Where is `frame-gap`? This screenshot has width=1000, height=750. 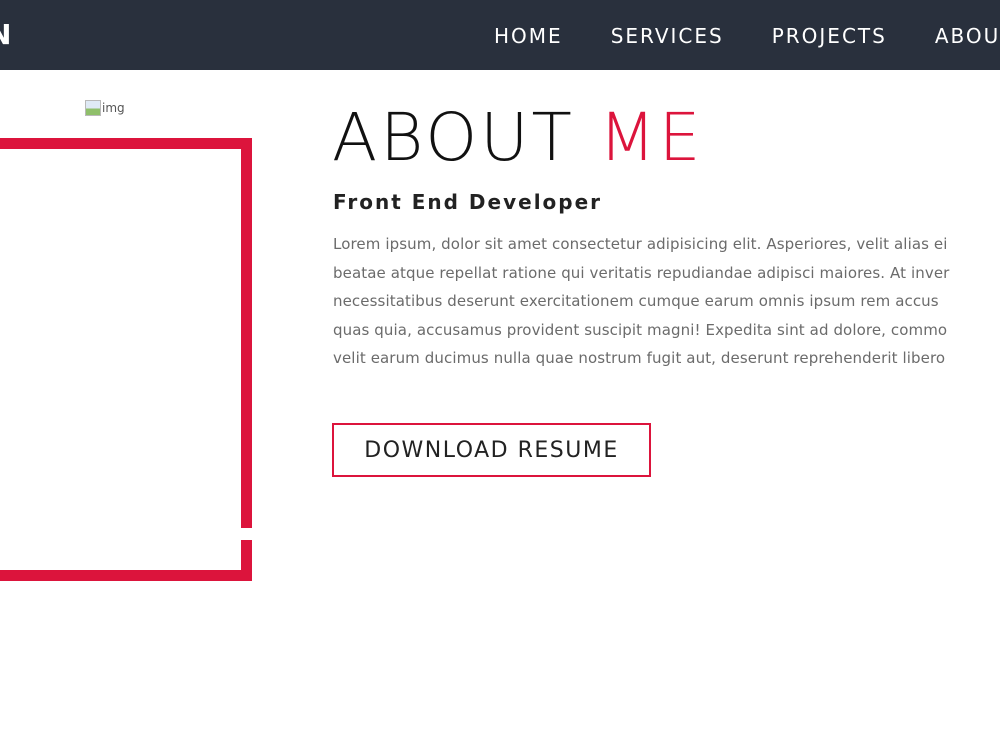 frame-gap is located at coordinates (247, 534).